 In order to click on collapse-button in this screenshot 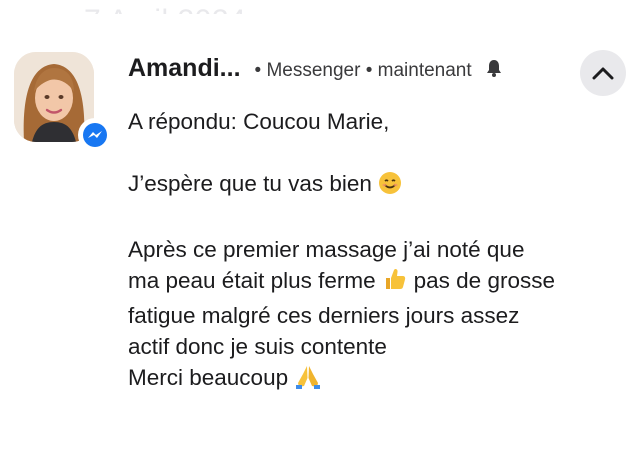, I will do `click(603, 73)`.